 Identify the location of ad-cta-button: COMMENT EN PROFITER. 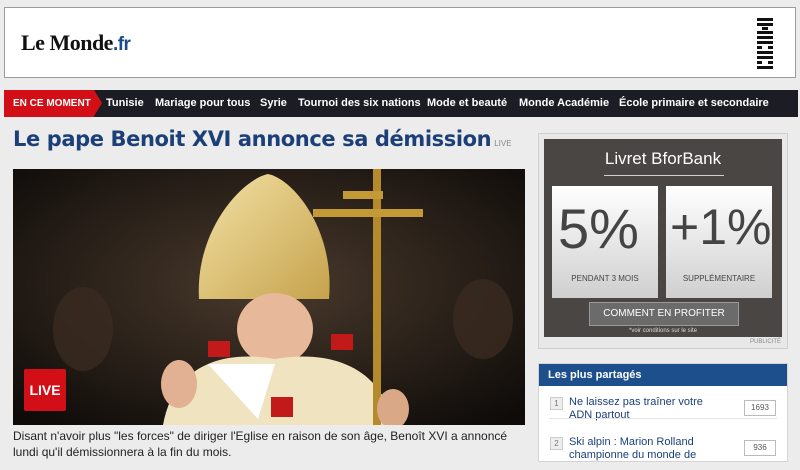
(664, 314).